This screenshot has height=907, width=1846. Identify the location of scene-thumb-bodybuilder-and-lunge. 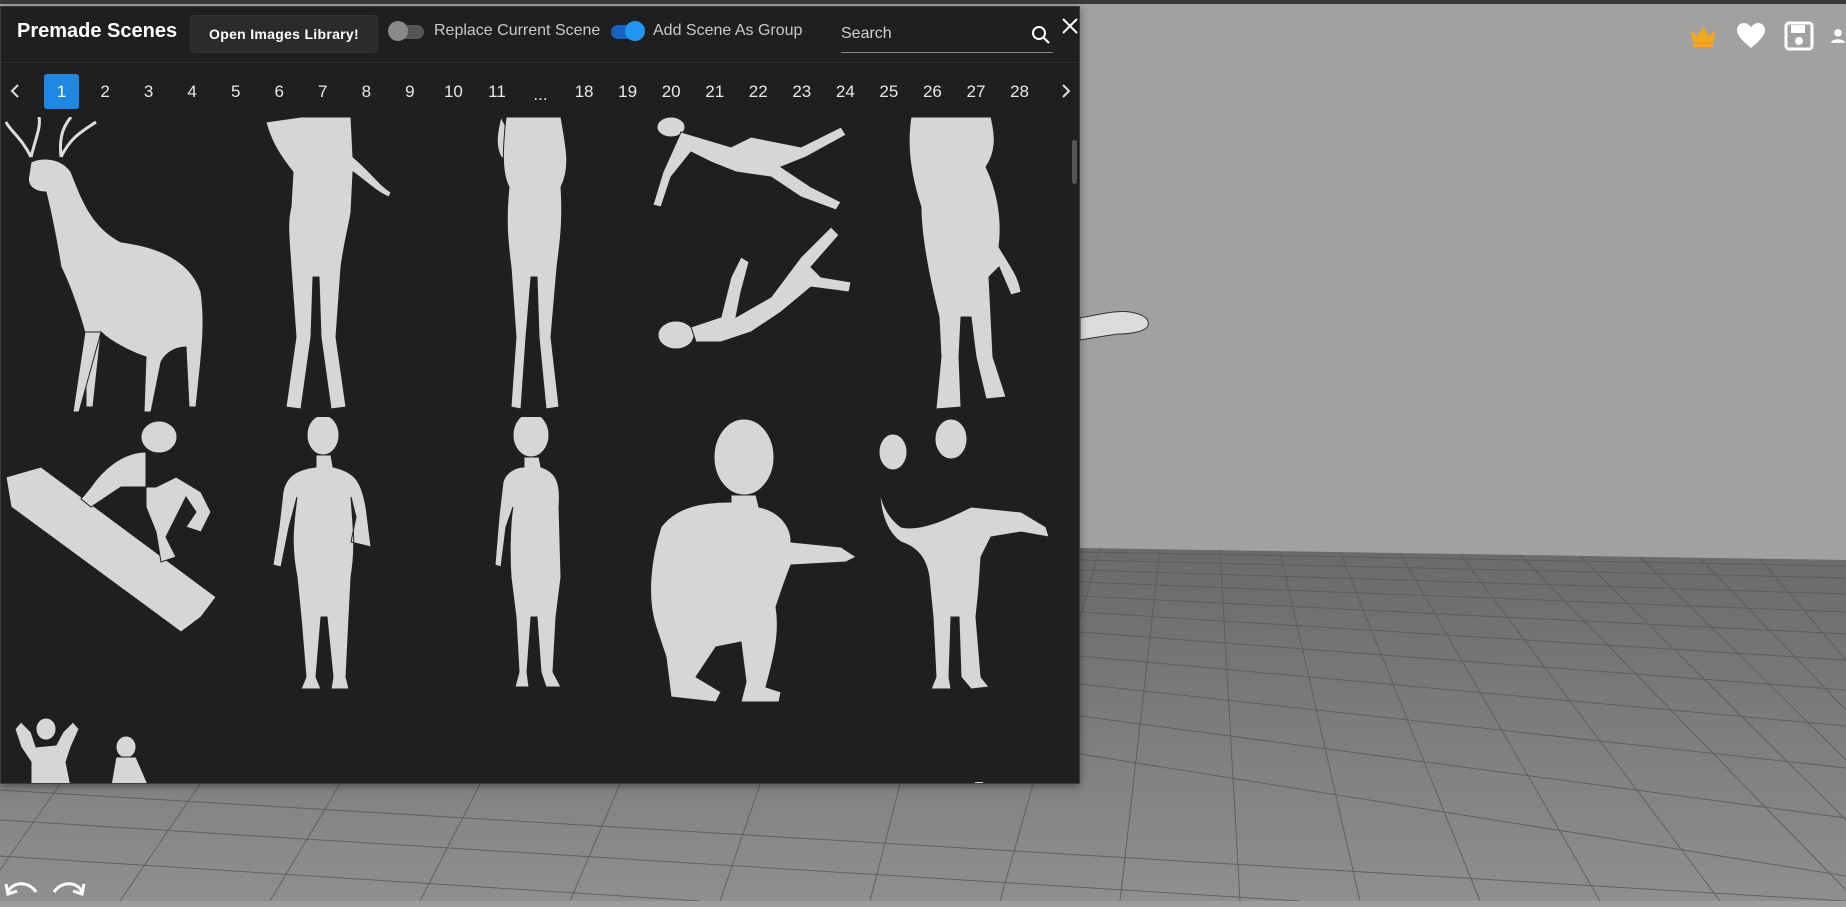
(116, 750).